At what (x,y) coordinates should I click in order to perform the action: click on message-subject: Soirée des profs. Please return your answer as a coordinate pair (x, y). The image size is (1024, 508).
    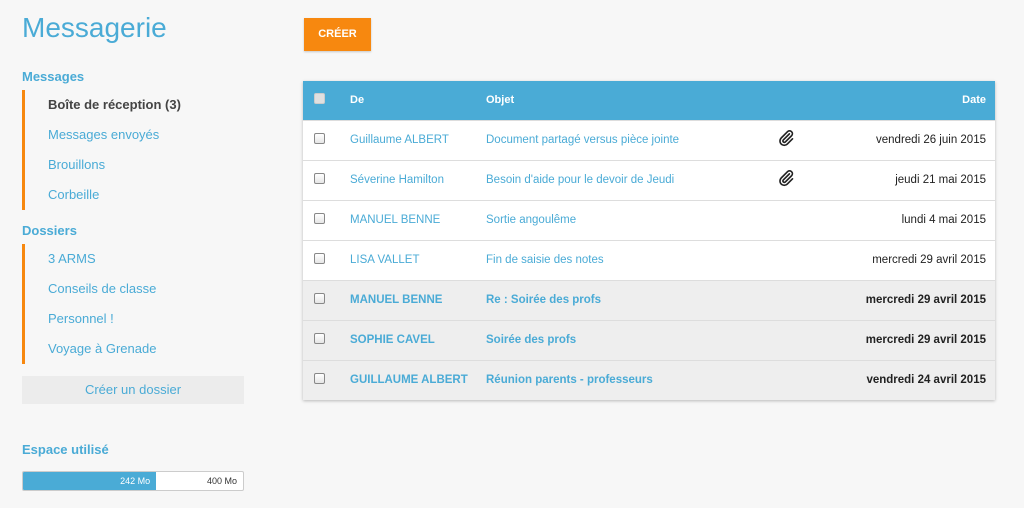
    Looking at the image, I should click on (531, 340).